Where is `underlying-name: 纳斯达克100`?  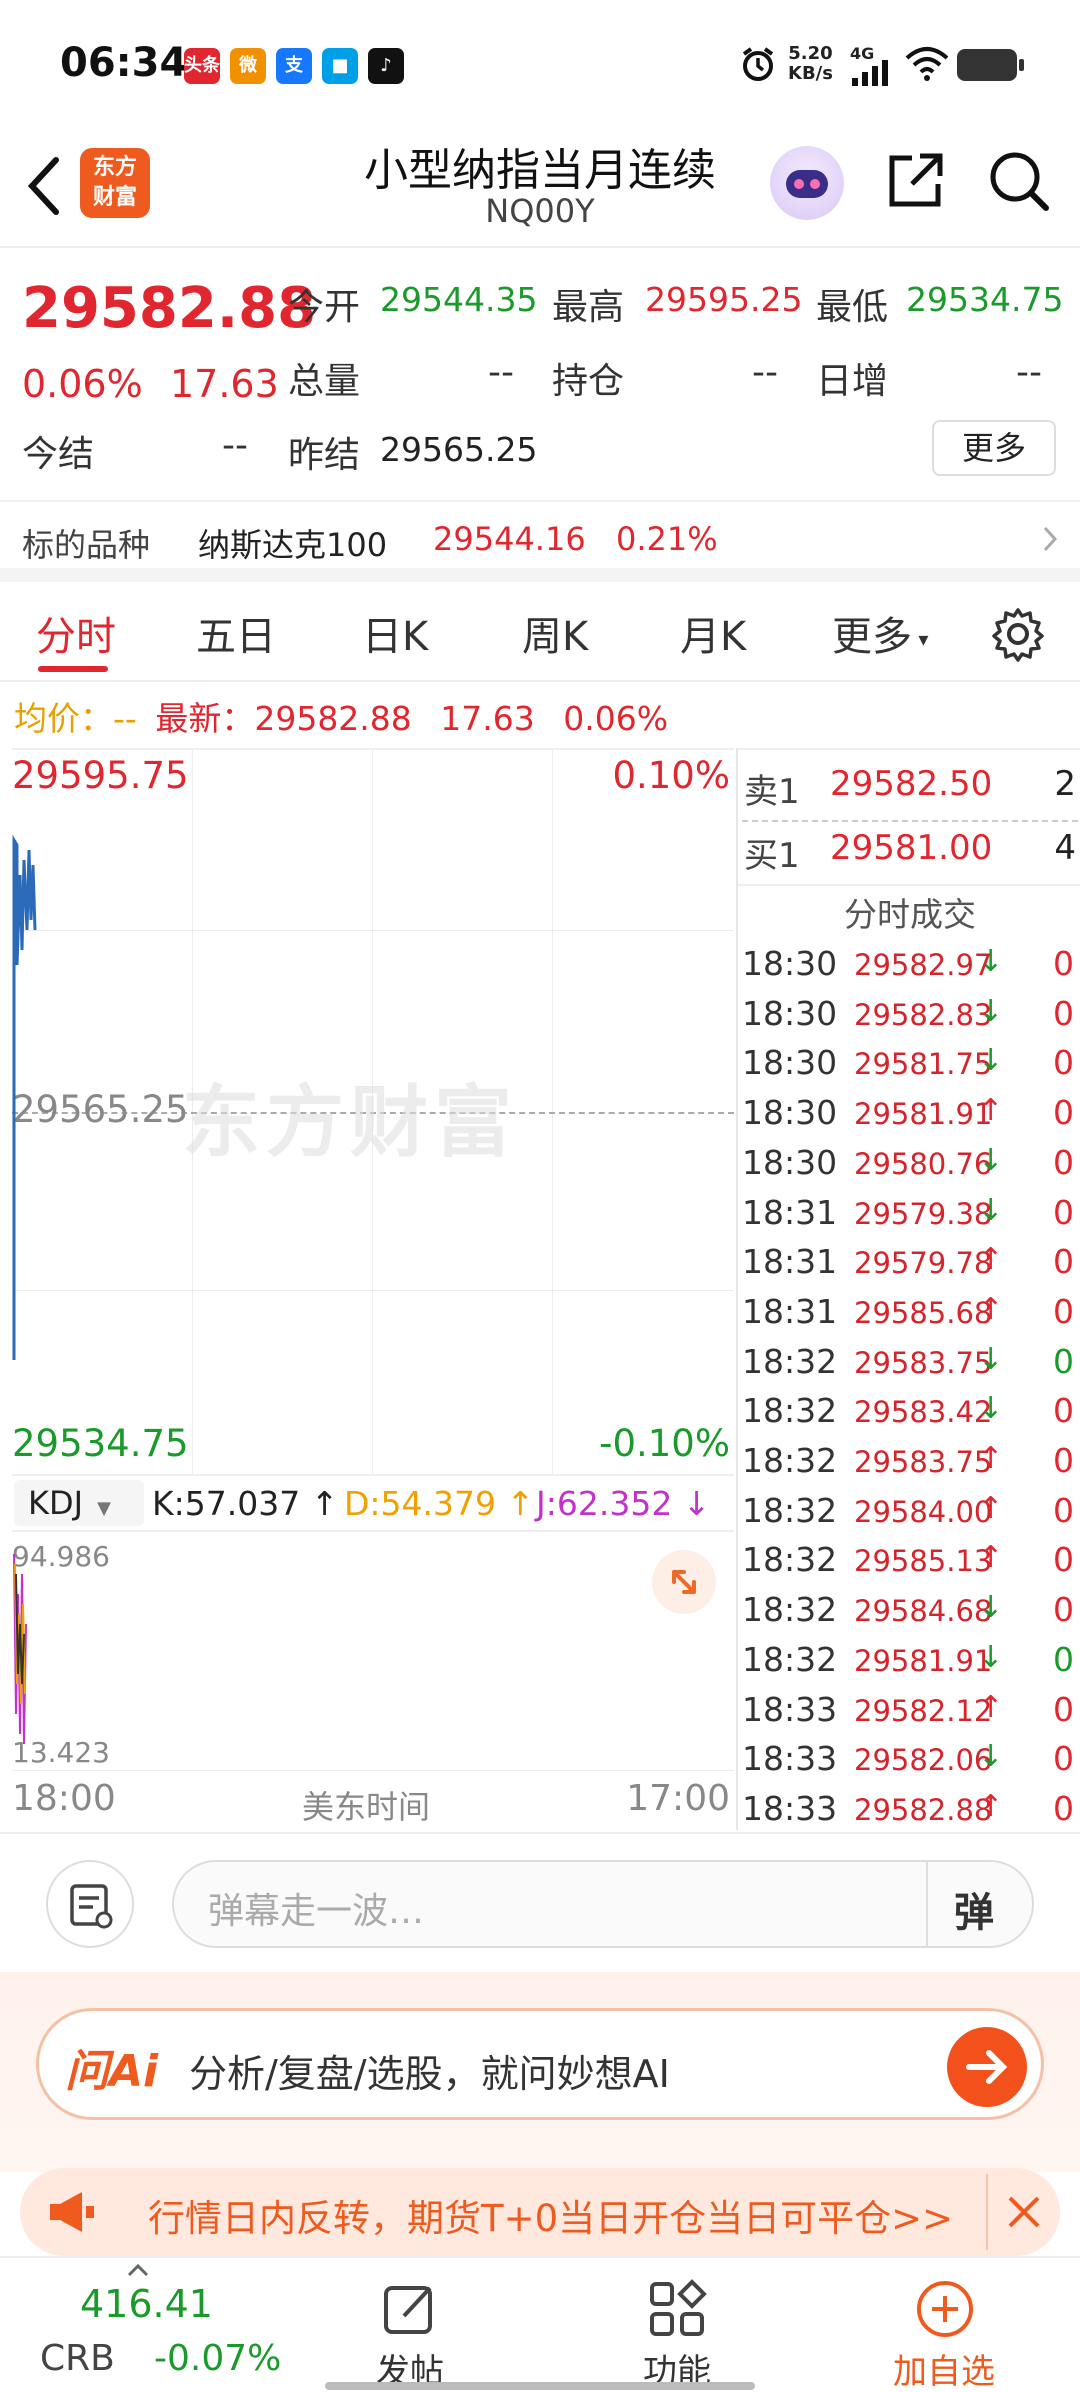
underlying-name: 纳斯达克100 is located at coordinates (293, 545).